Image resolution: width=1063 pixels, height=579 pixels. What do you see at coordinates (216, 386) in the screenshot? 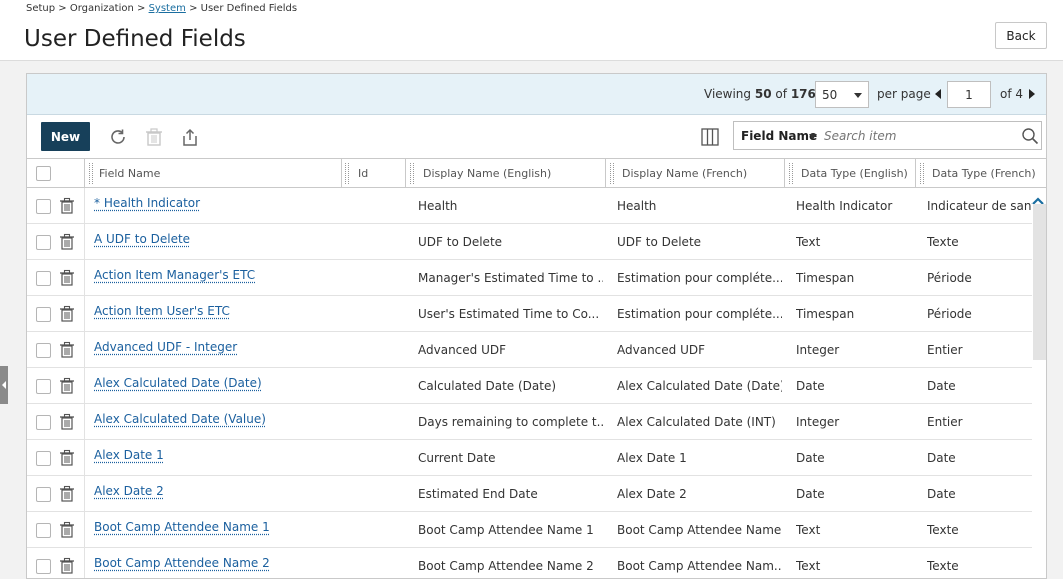
I see `field-name-link: Alex Calculated Date (Date)` at bounding box center [216, 386].